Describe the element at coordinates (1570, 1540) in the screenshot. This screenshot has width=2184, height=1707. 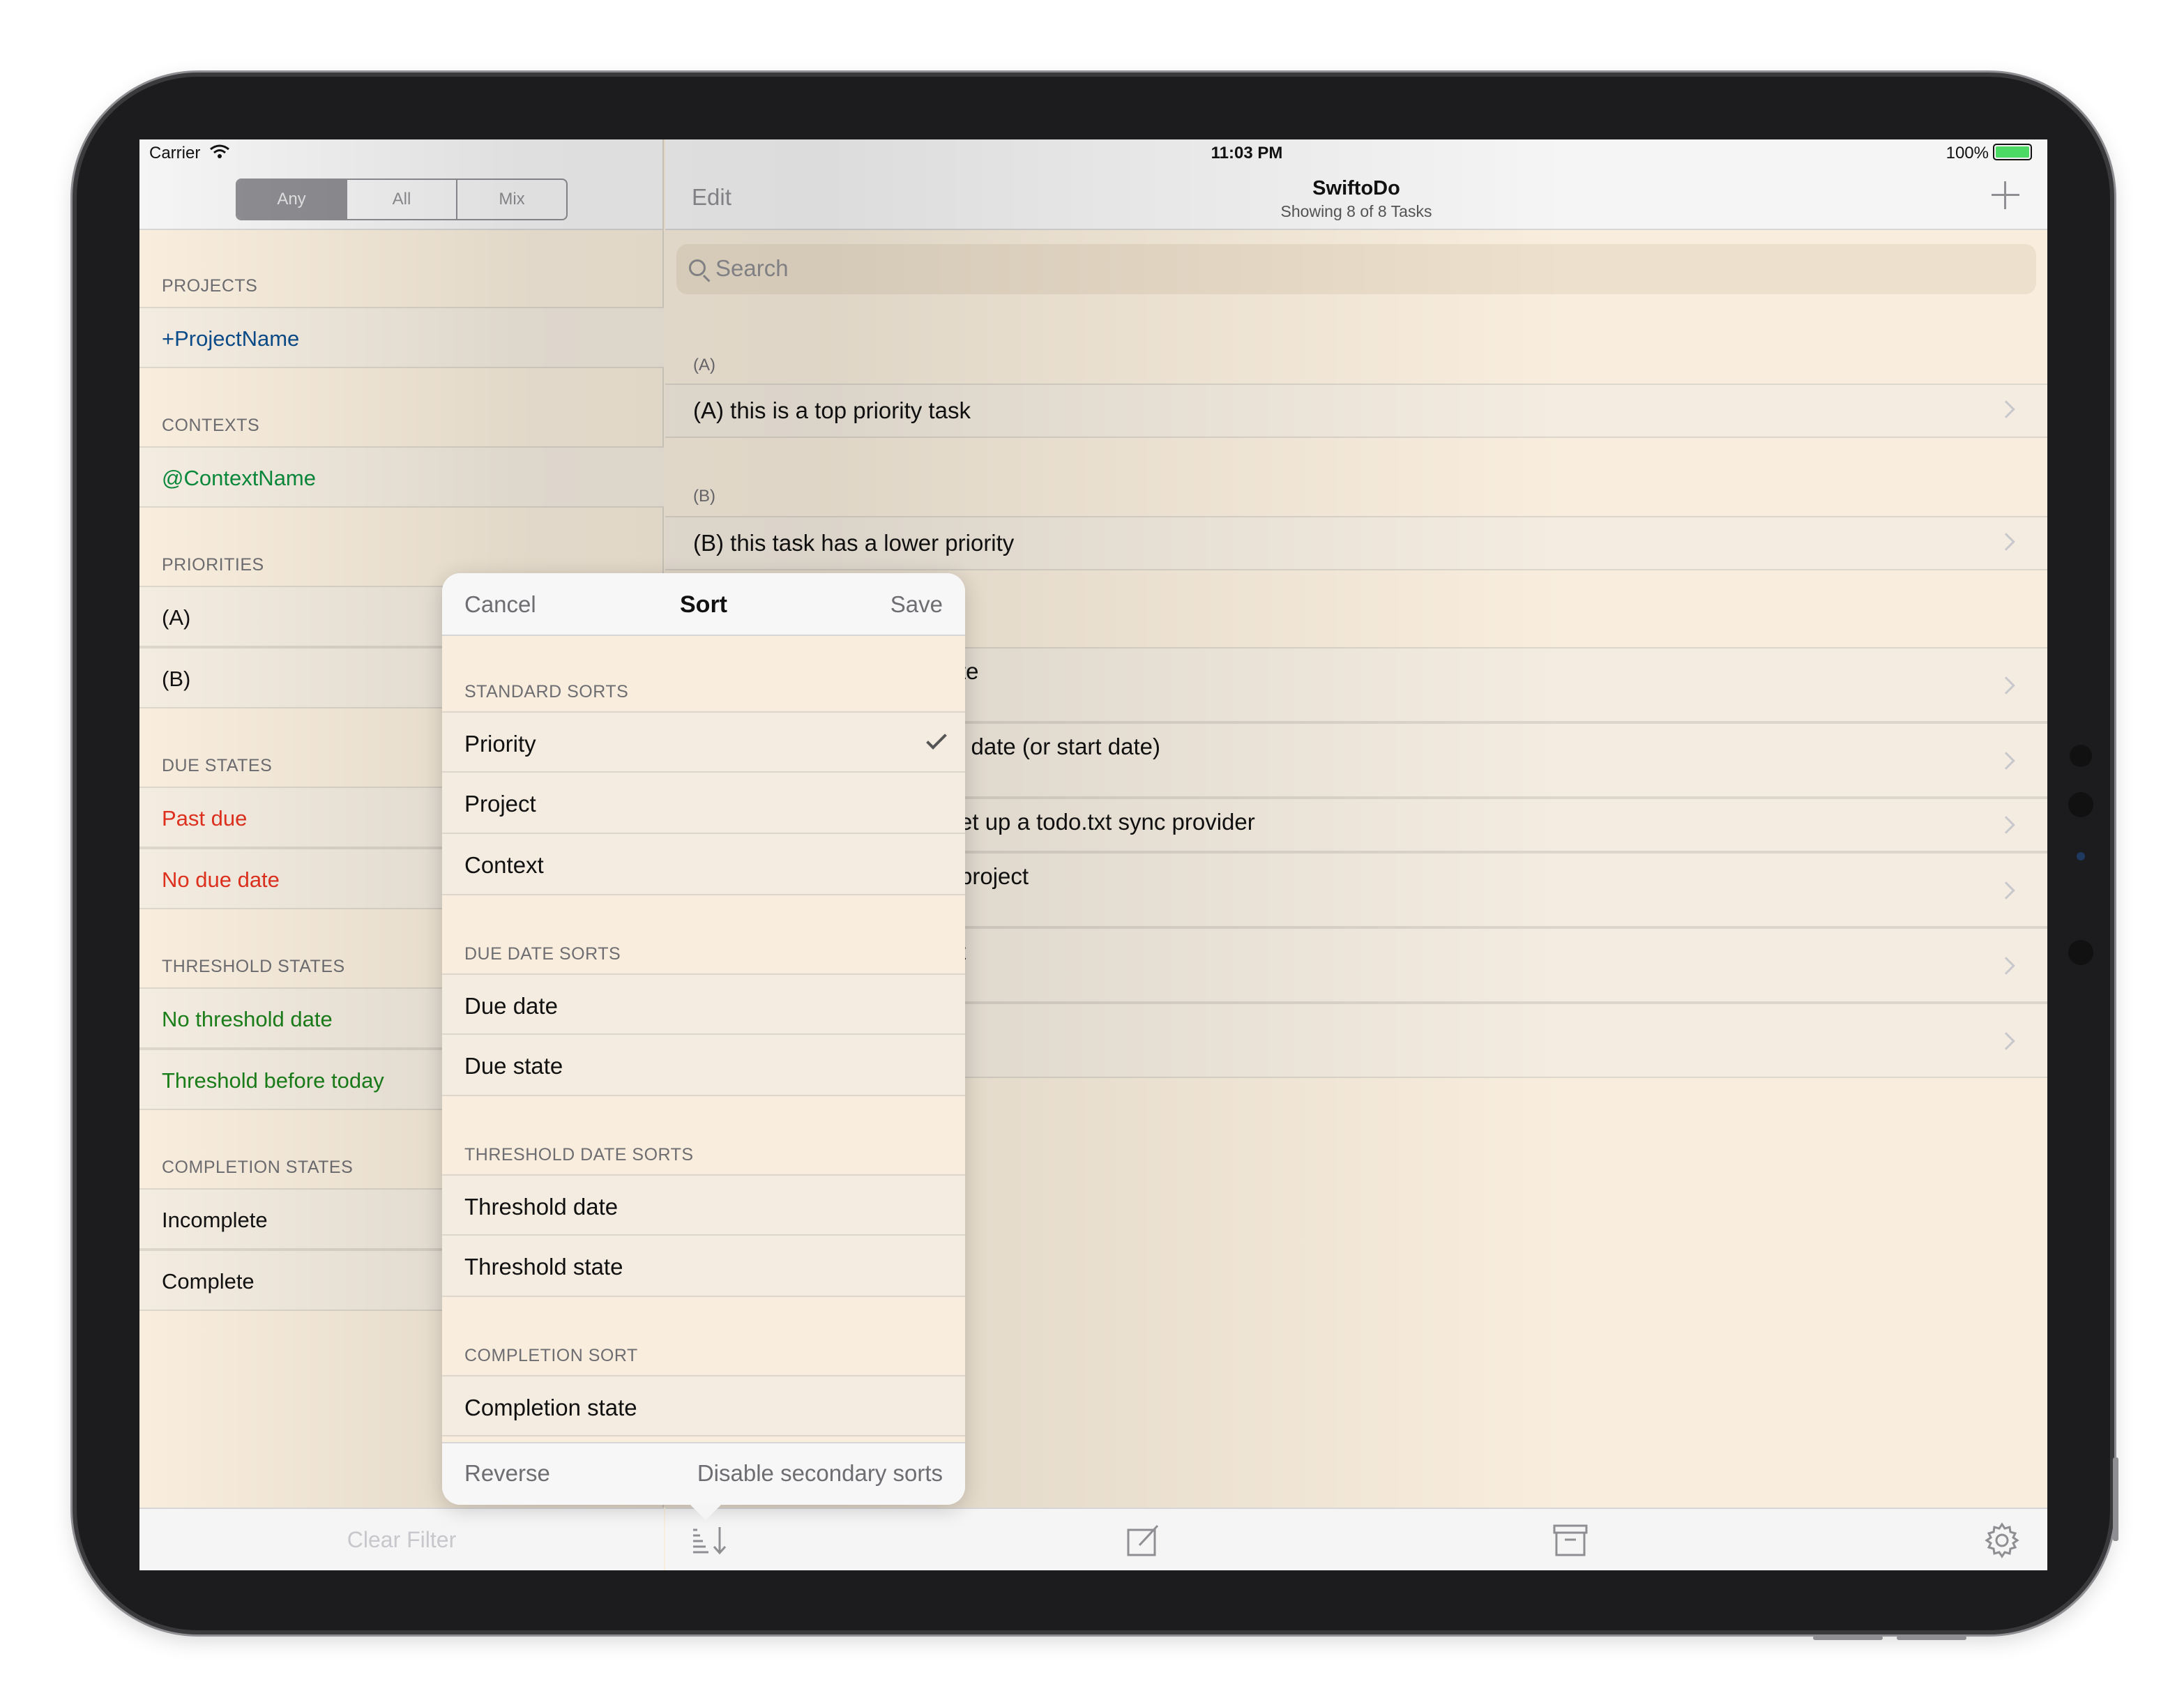
I see `archive-icon` at that location.